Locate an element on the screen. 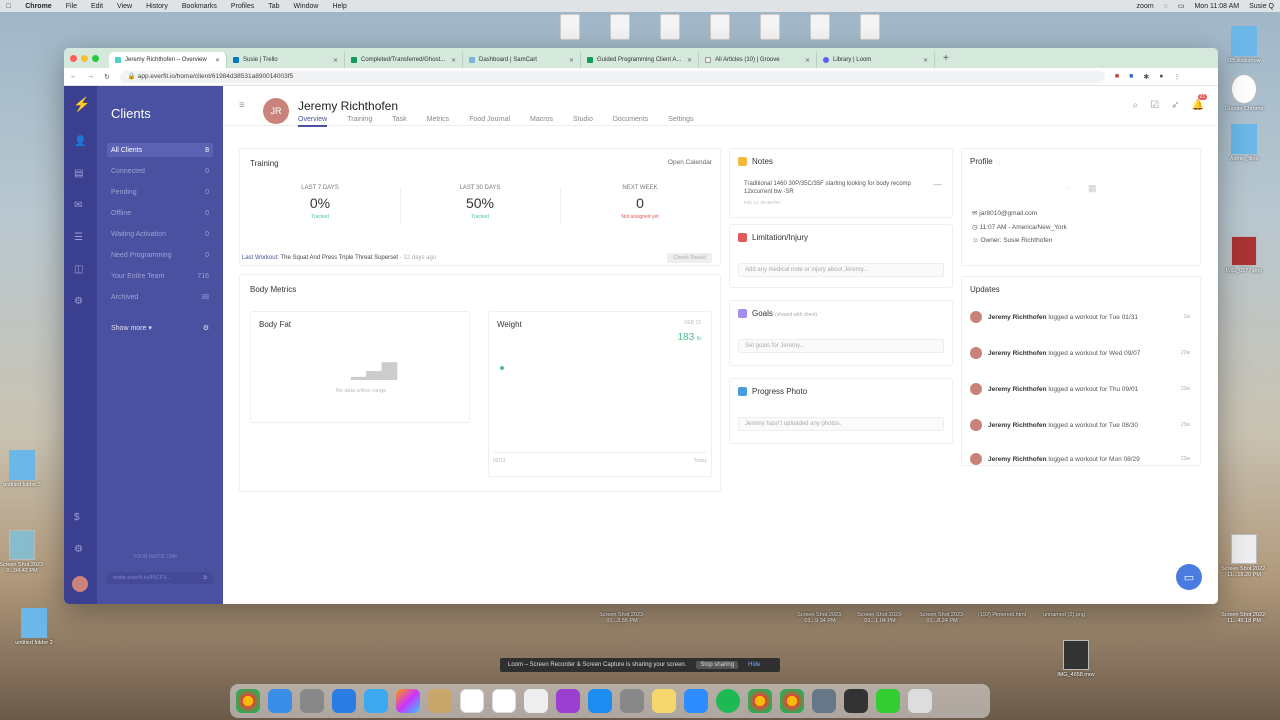 The image size is (1280, 720). billing-icon: $ is located at coordinates (80, 517).